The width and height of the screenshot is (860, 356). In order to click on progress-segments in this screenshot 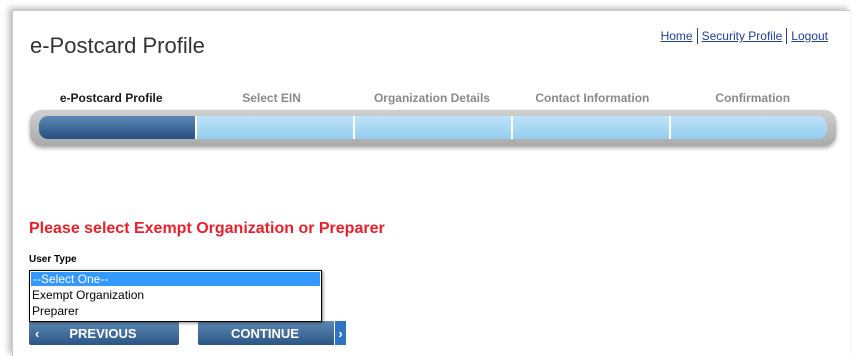, I will do `click(433, 127)`.